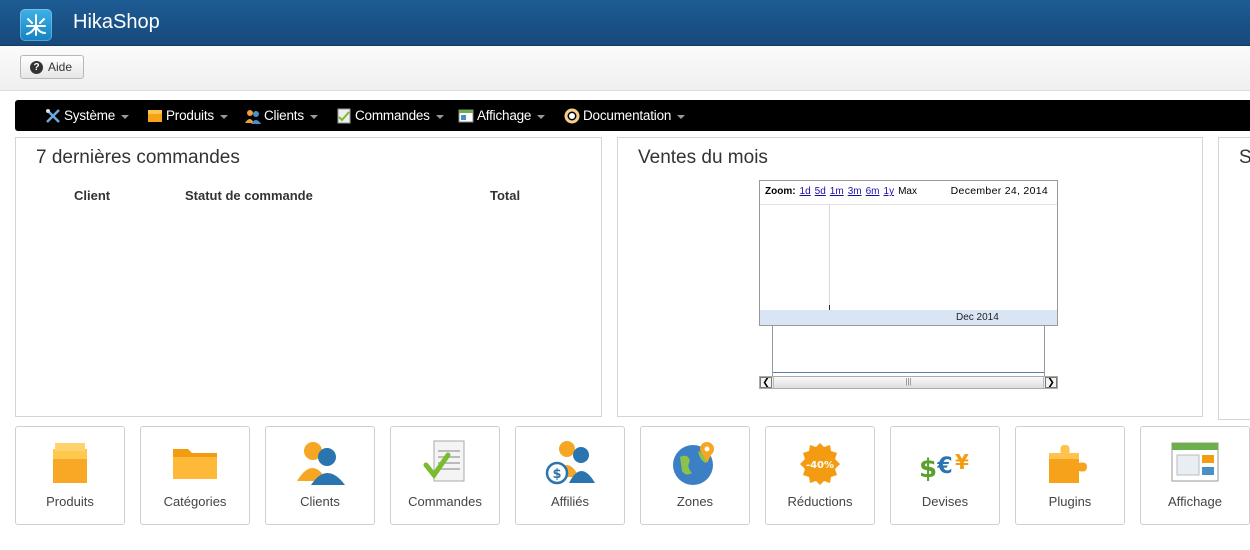 The image size is (1250, 550). Describe the element at coordinates (908, 351) in the screenshot. I see `chart-navigator` at that location.